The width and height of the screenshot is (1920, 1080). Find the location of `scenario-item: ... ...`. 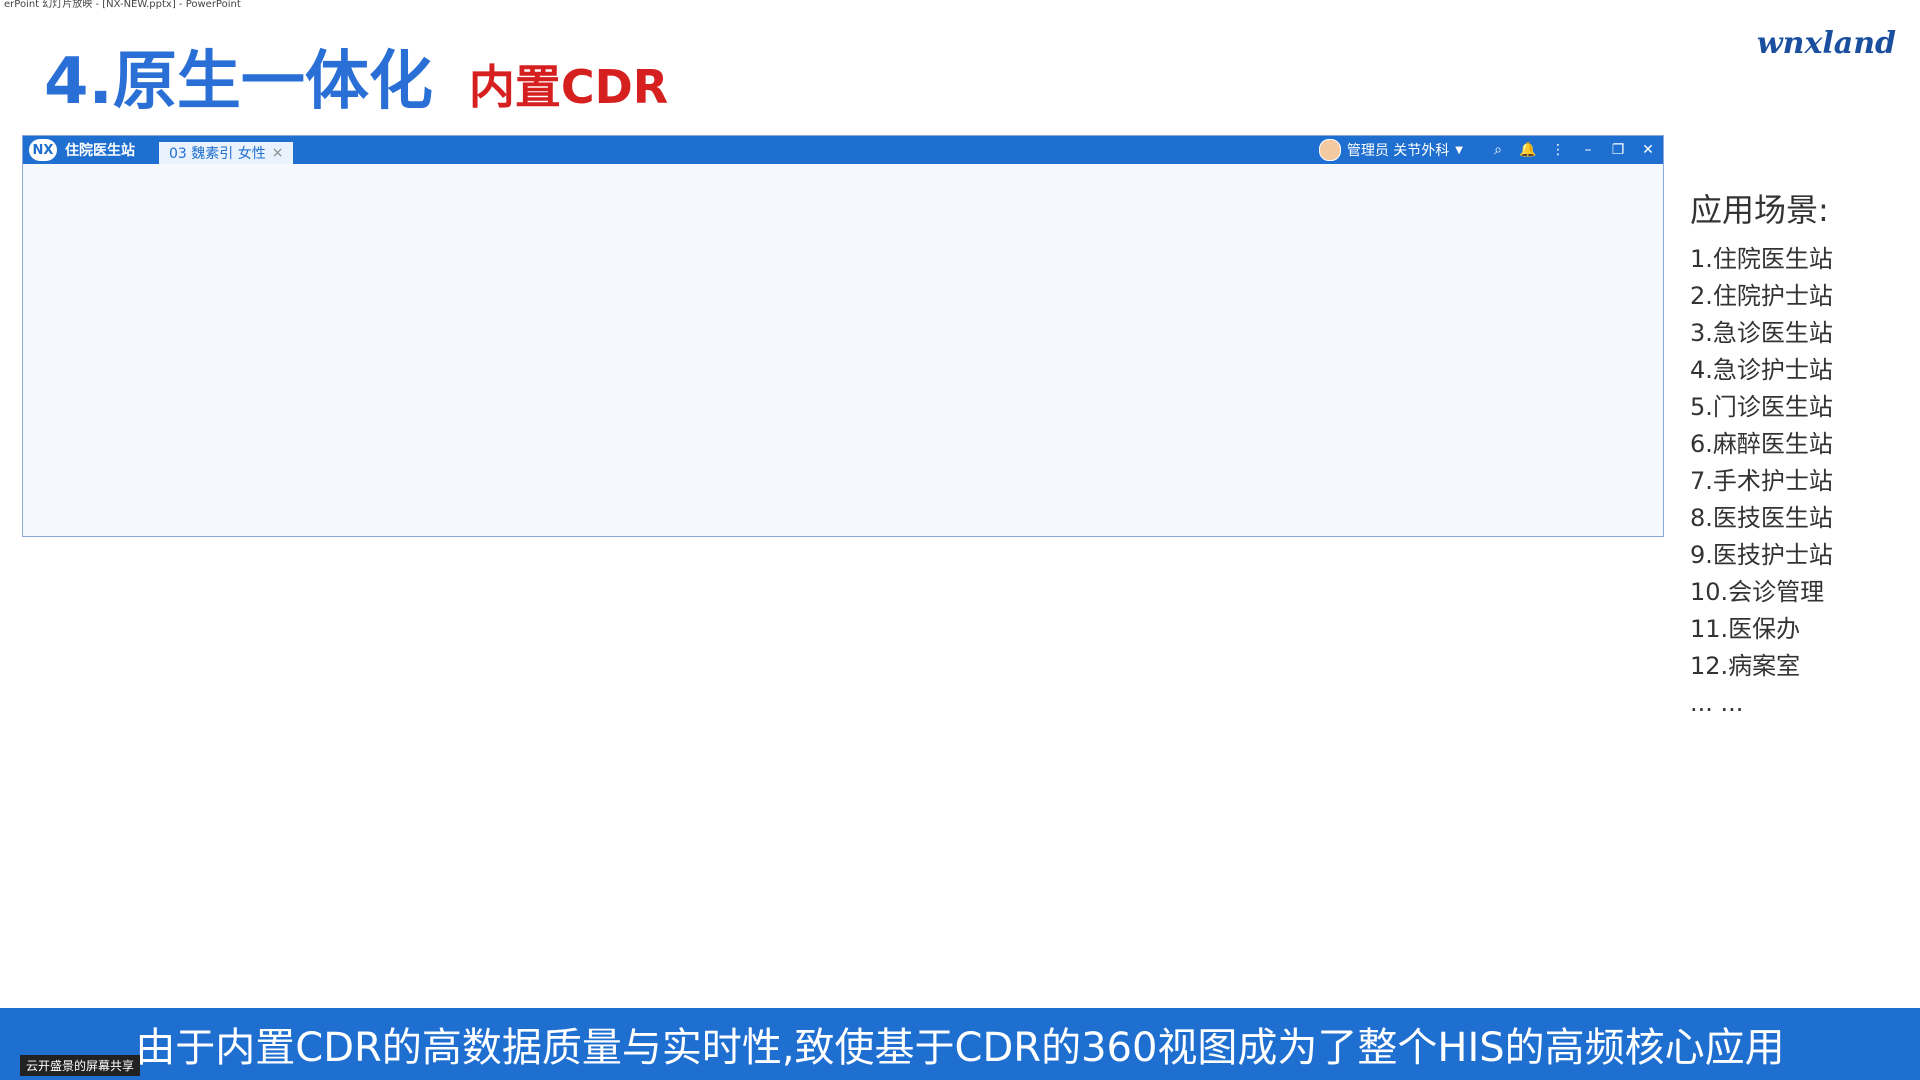

scenario-item: ... ... is located at coordinates (1717, 703).